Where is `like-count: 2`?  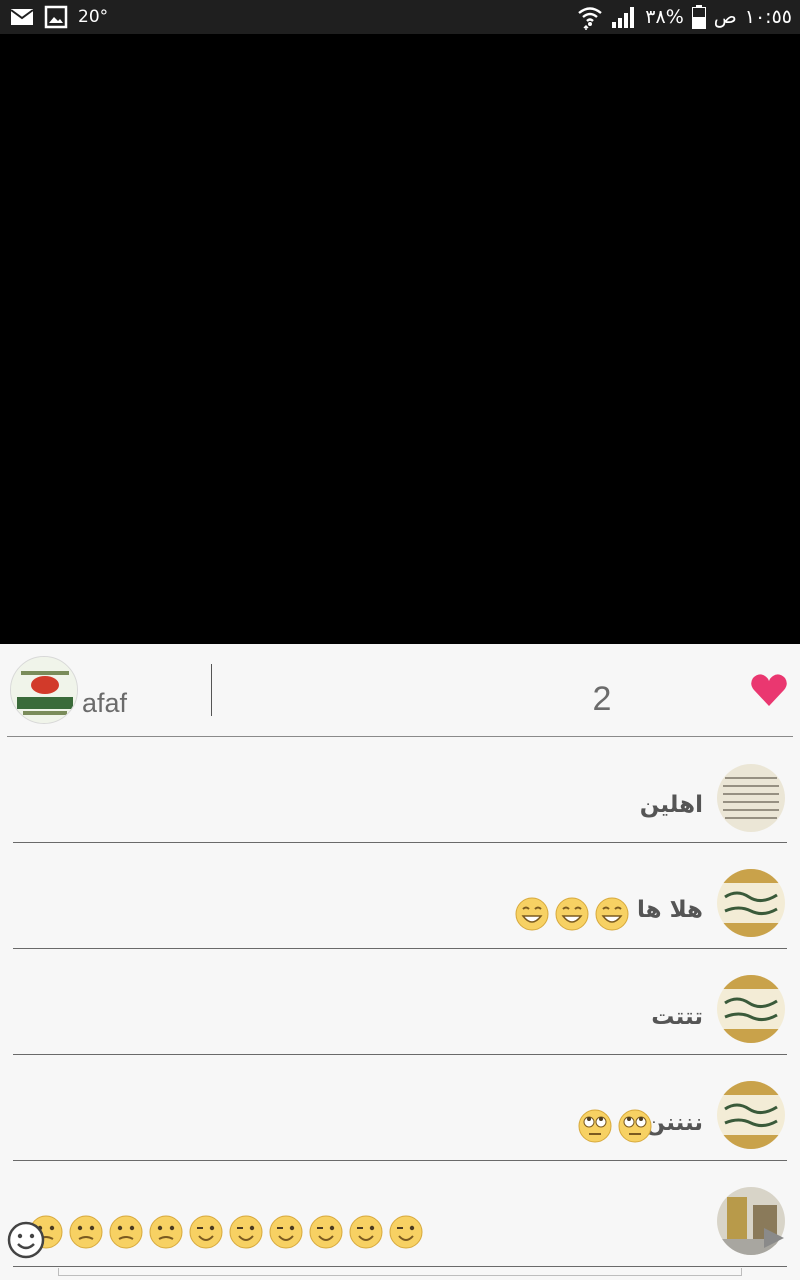
like-count: 2 is located at coordinates (602, 699).